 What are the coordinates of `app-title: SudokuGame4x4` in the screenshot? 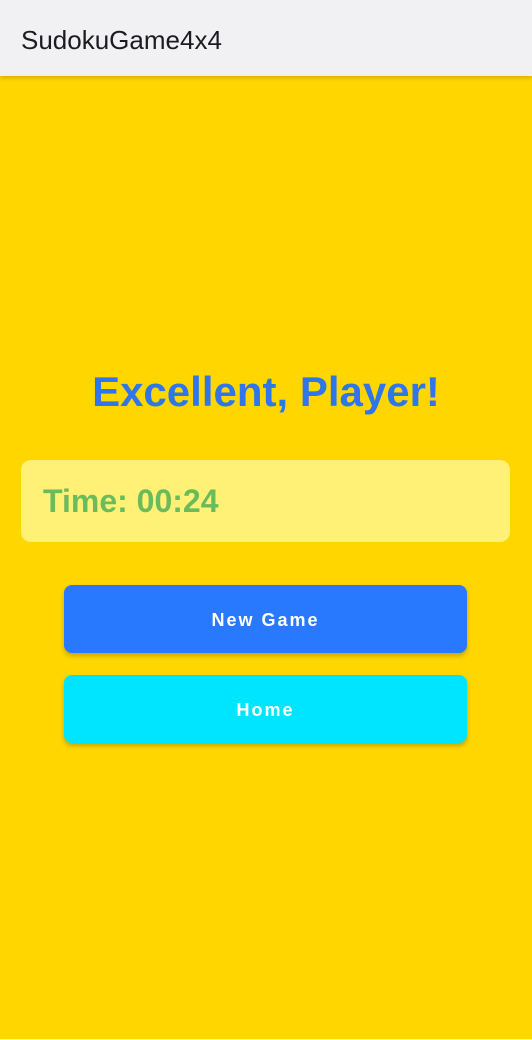 It's located at (121, 40).